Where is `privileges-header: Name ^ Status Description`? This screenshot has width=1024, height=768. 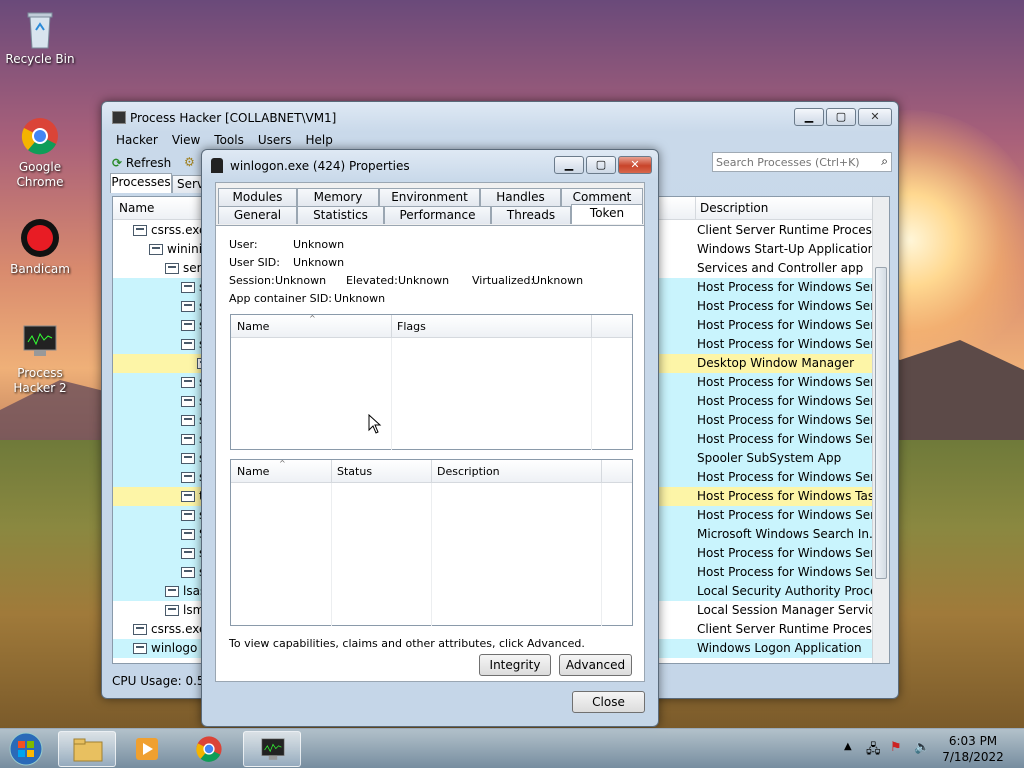
privileges-header: Name ^ Status Description is located at coordinates (431, 471).